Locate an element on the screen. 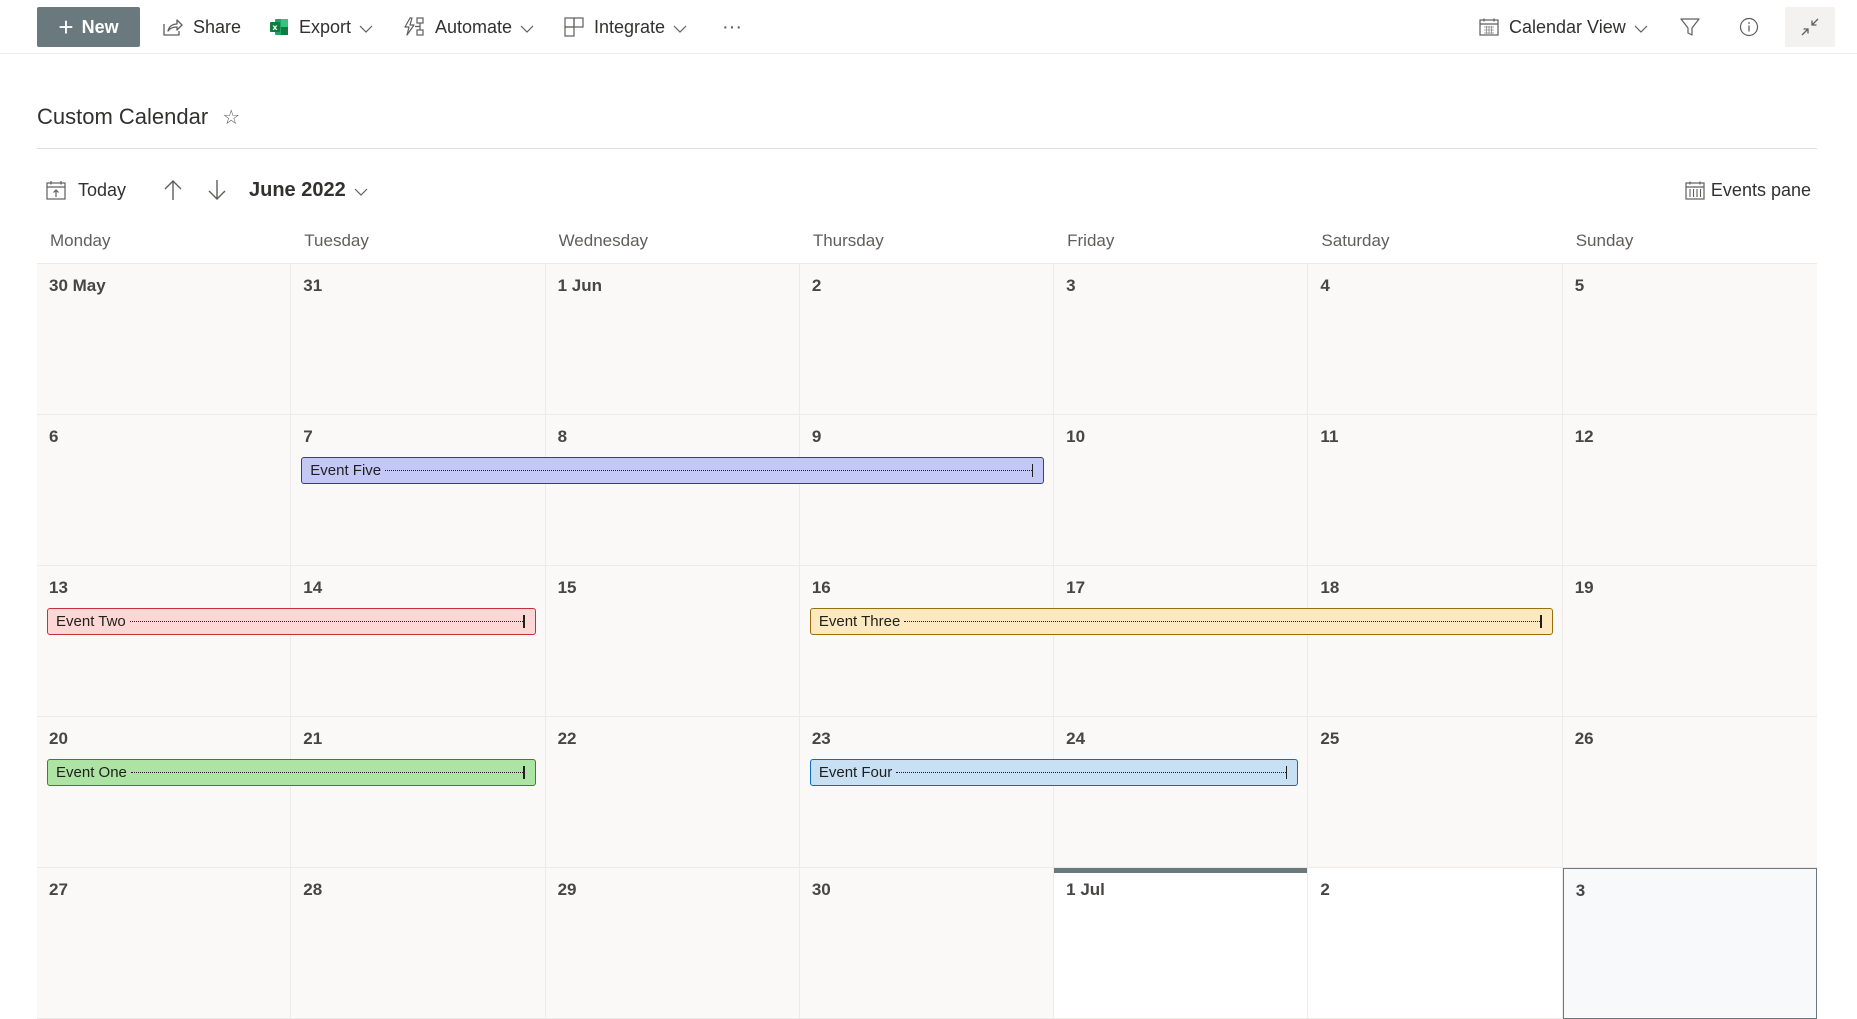  event-title: Event Five is located at coordinates (346, 470).